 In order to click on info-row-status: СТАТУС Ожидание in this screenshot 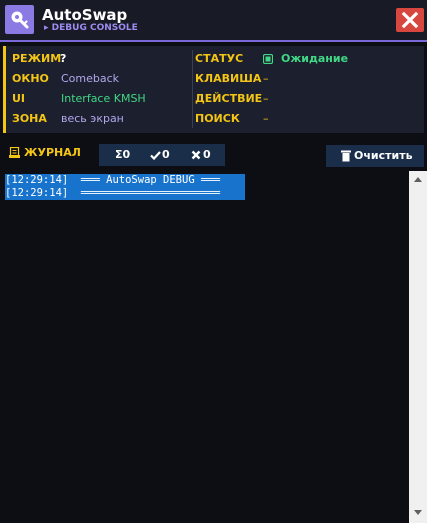, I will do `click(307, 59)`.